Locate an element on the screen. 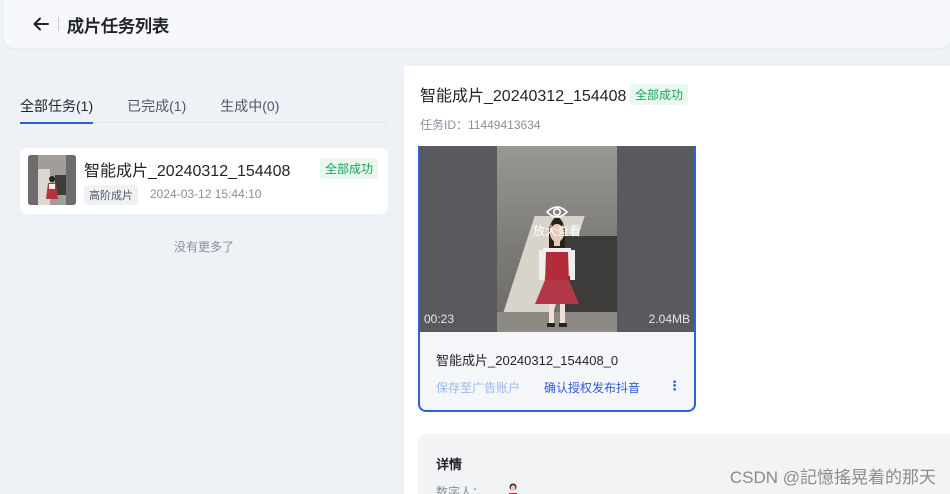 The image size is (950, 494). digital-human-label: 数字人： is located at coordinates (460, 489).